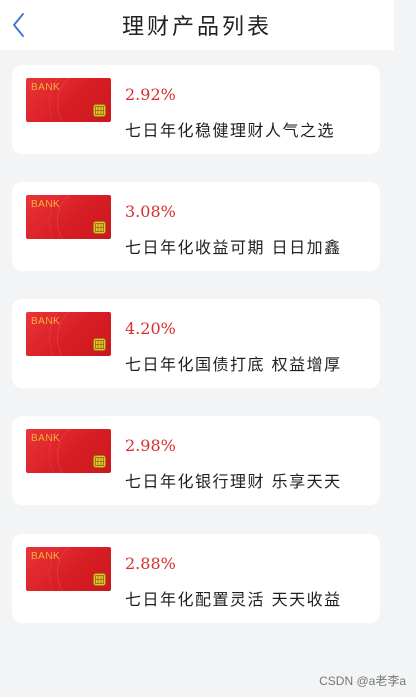 The height and width of the screenshot is (697, 416). Describe the element at coordinates (150, 211) in the screenshot. I see `product-rate: 3.08%` at that location.